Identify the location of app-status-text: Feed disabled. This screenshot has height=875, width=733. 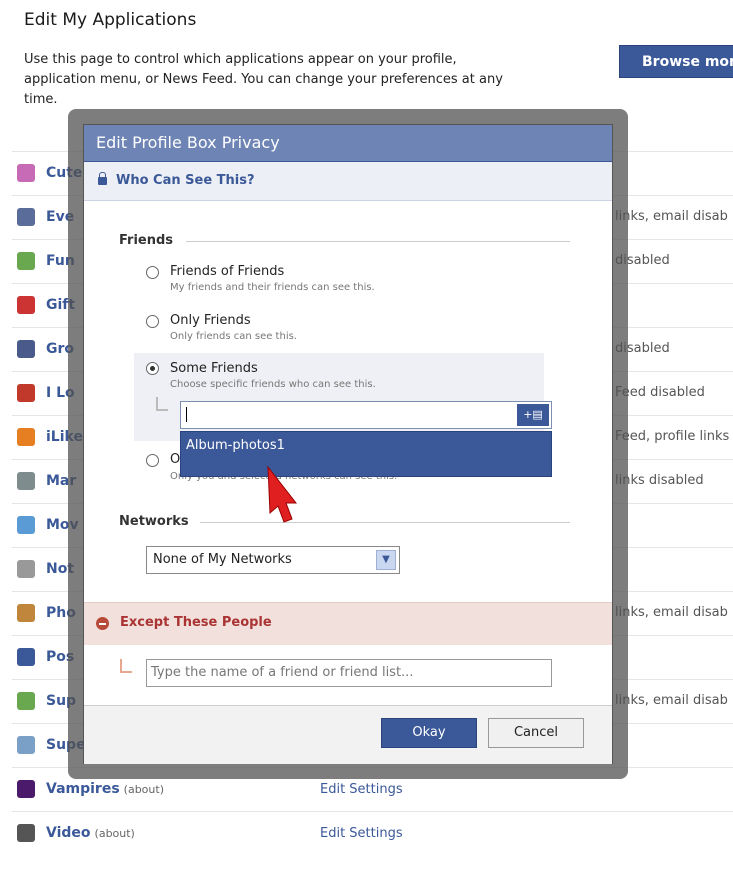
(660, 392).